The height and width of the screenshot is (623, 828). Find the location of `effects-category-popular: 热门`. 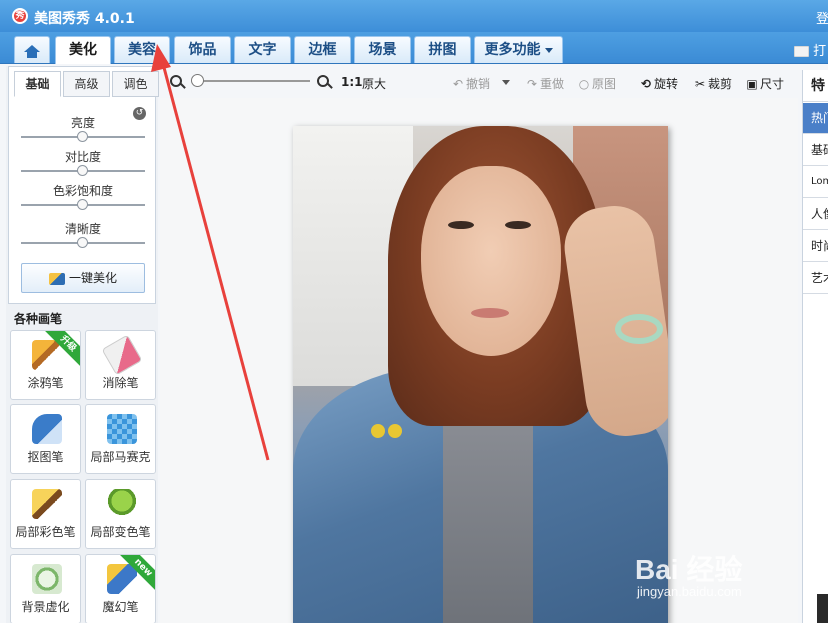

effects-category-popular: 热门 is located at coordinates (815, 118).